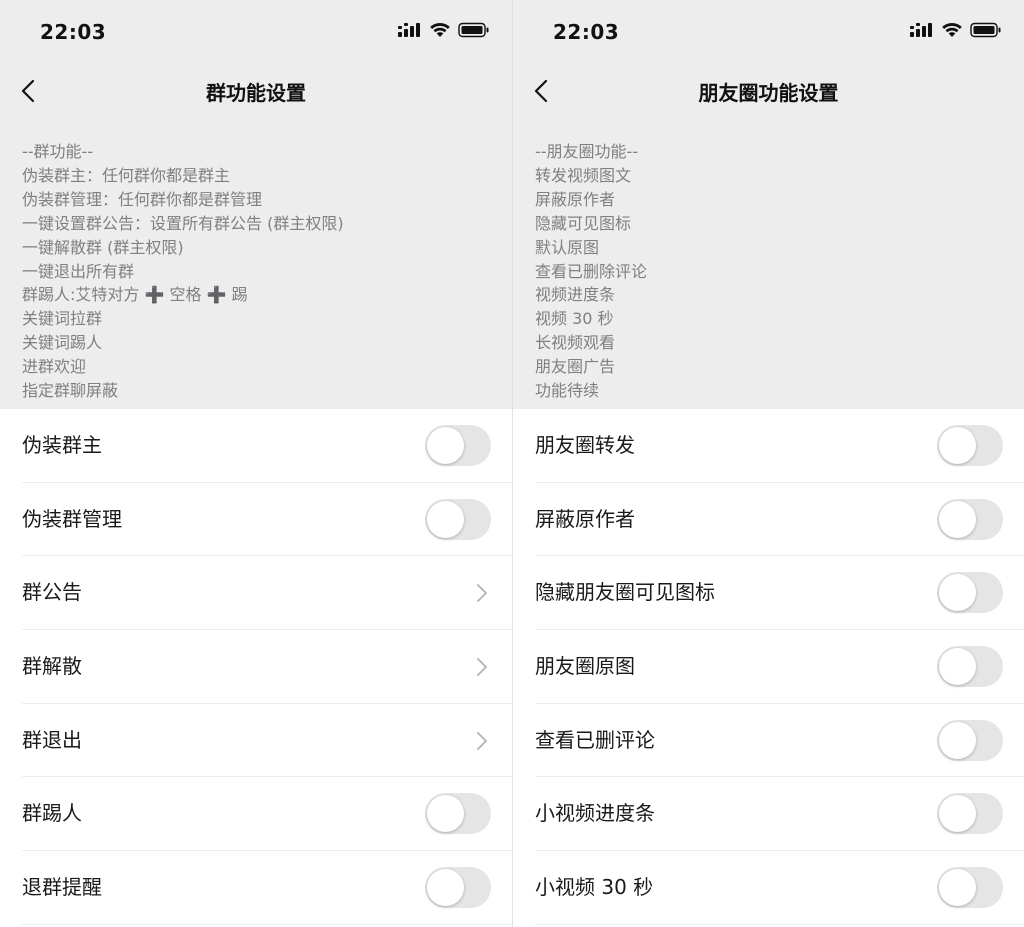  What do you see at coordinates (256, 593) in the screenshot?
I see `setting-row-group-announcement: 群公告` at bounding box center [256, 593].